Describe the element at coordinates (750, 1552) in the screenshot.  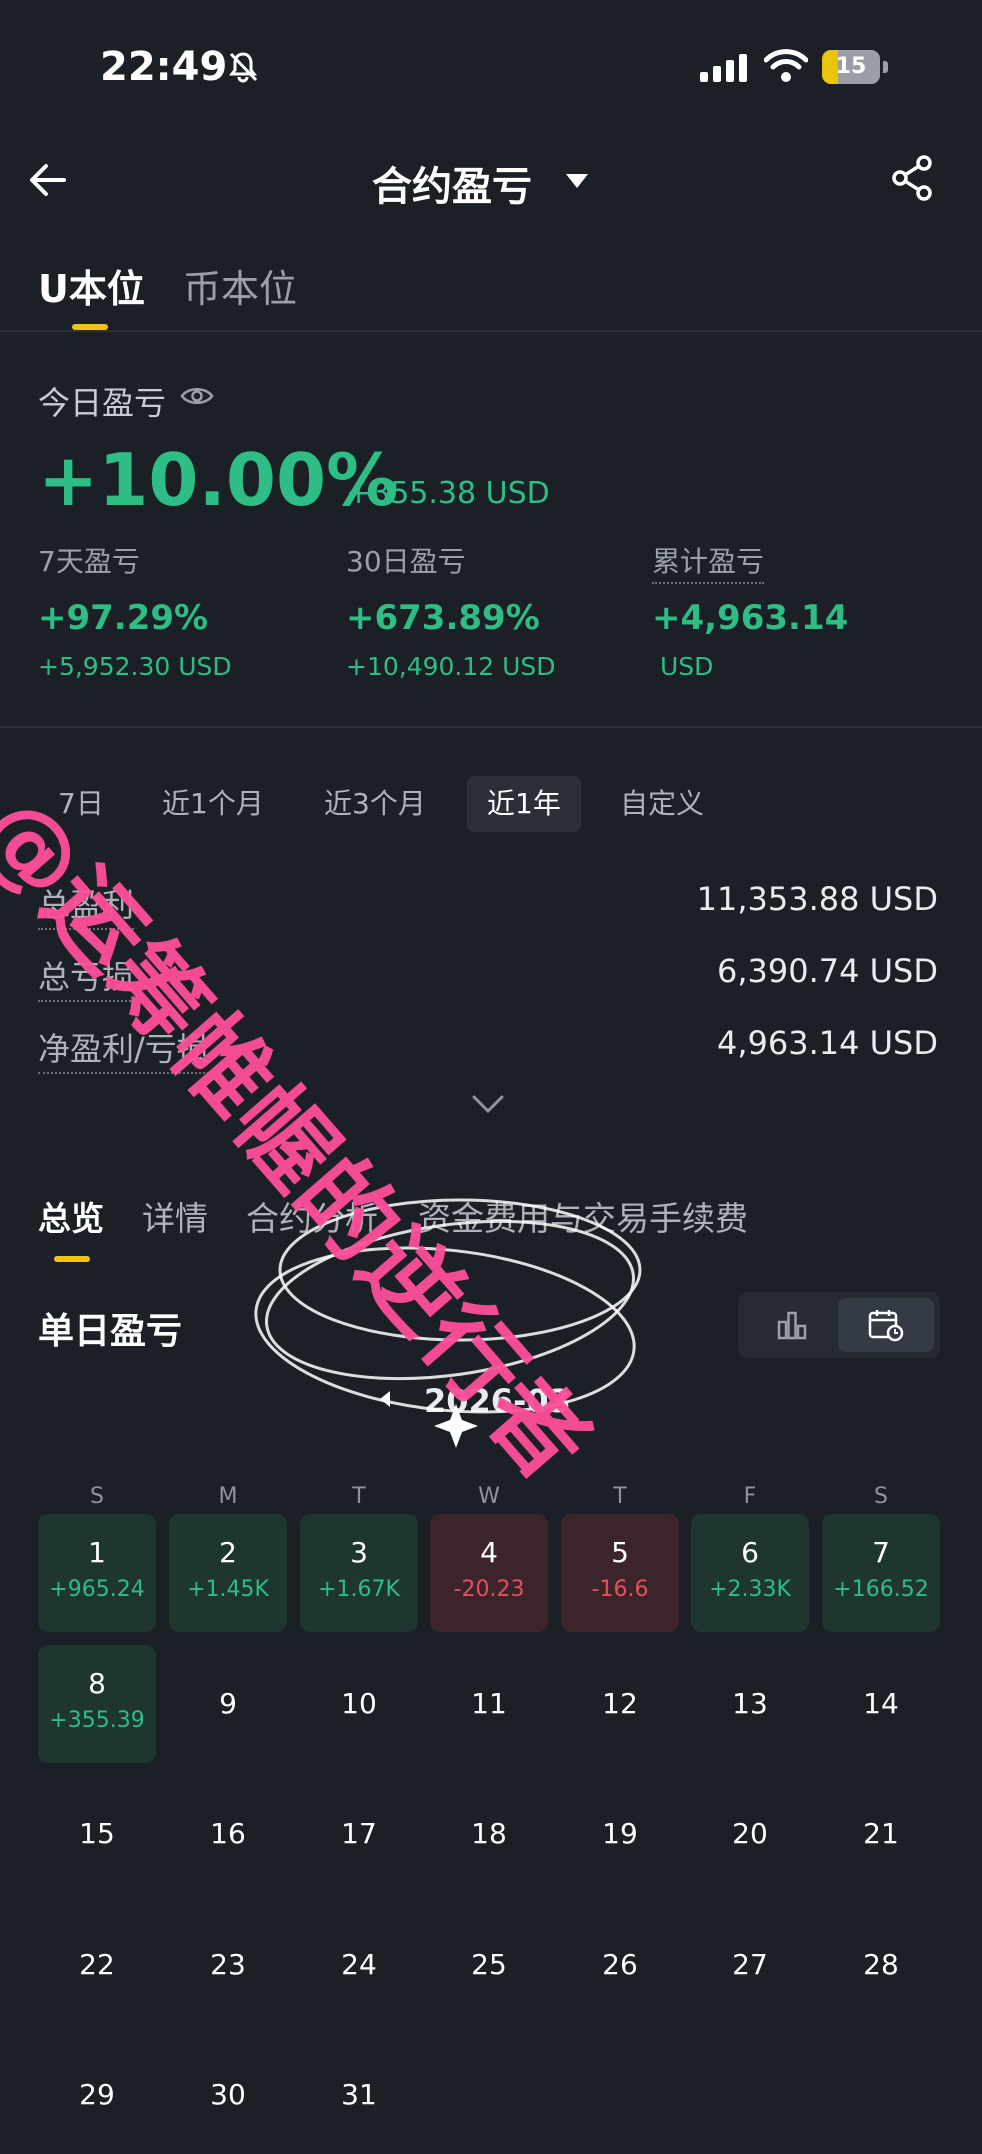
I see `calendar-day-number: 6` at that location.